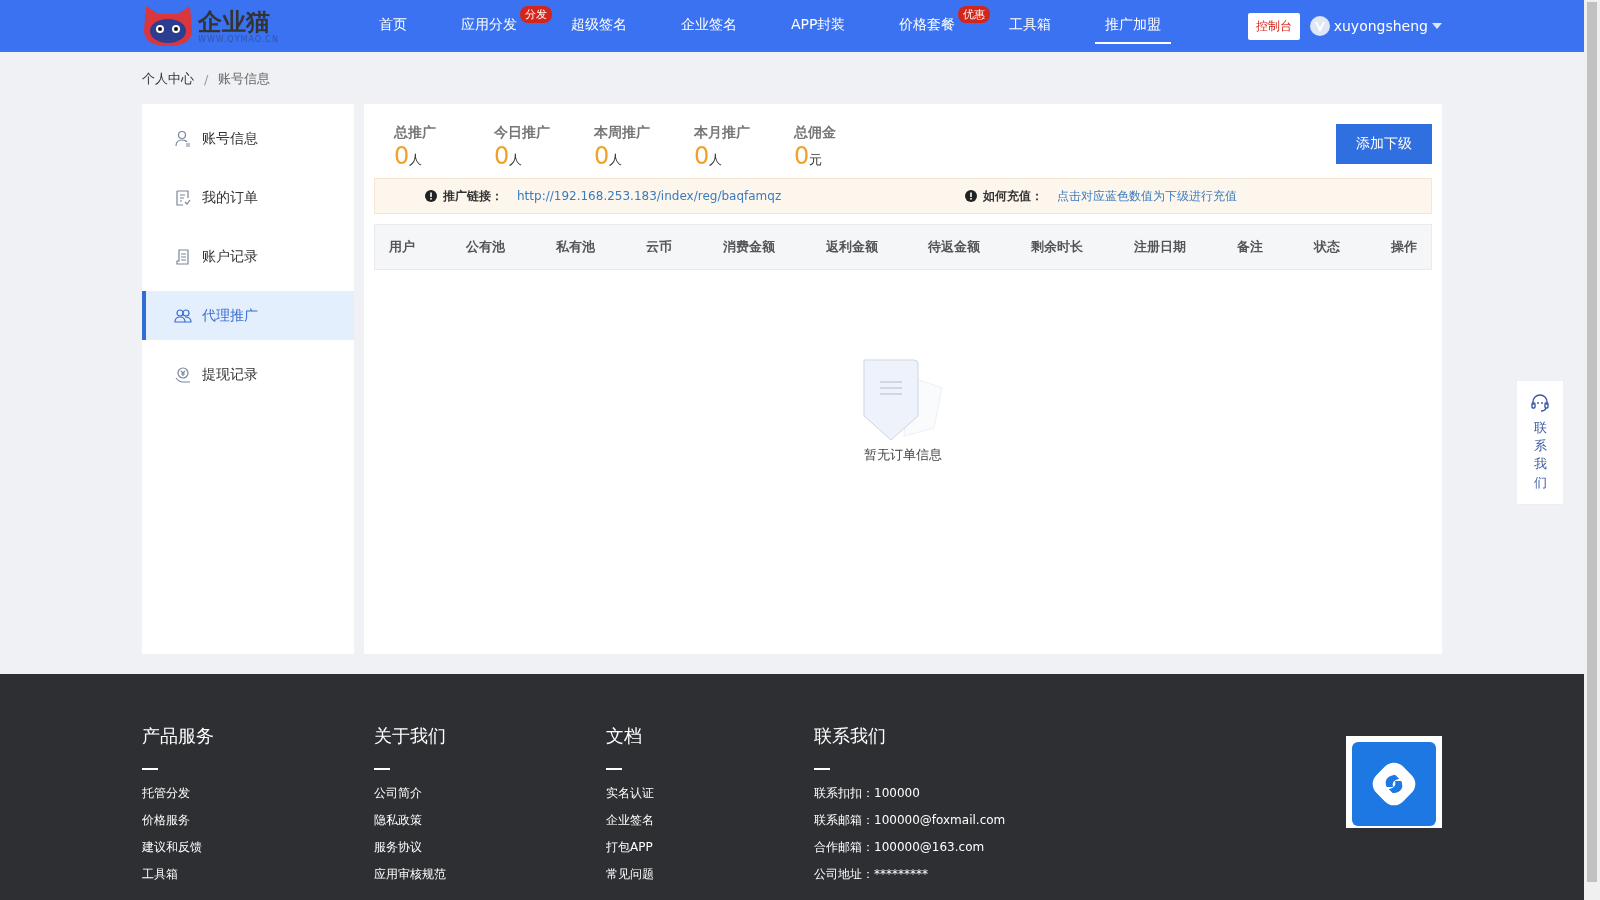 The height and width of the screenshot is (900, 1600). Describe the element at coordinates (809, 156) in the screenshot. I see `stat-value: 0元` at that location.